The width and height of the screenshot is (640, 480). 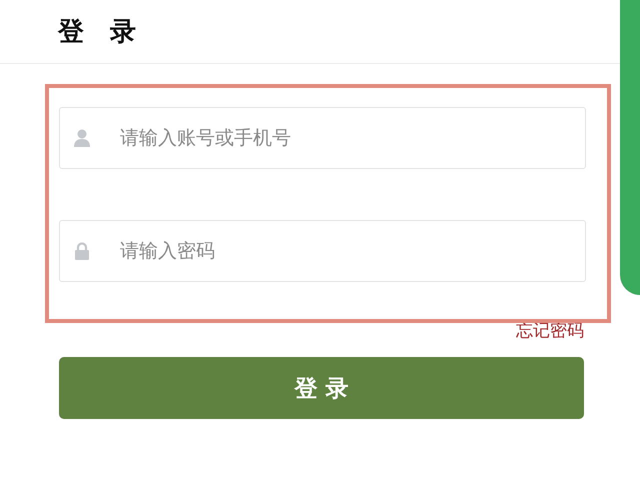 I want to click on page-title: 登 录, so click(x=97, y=32).